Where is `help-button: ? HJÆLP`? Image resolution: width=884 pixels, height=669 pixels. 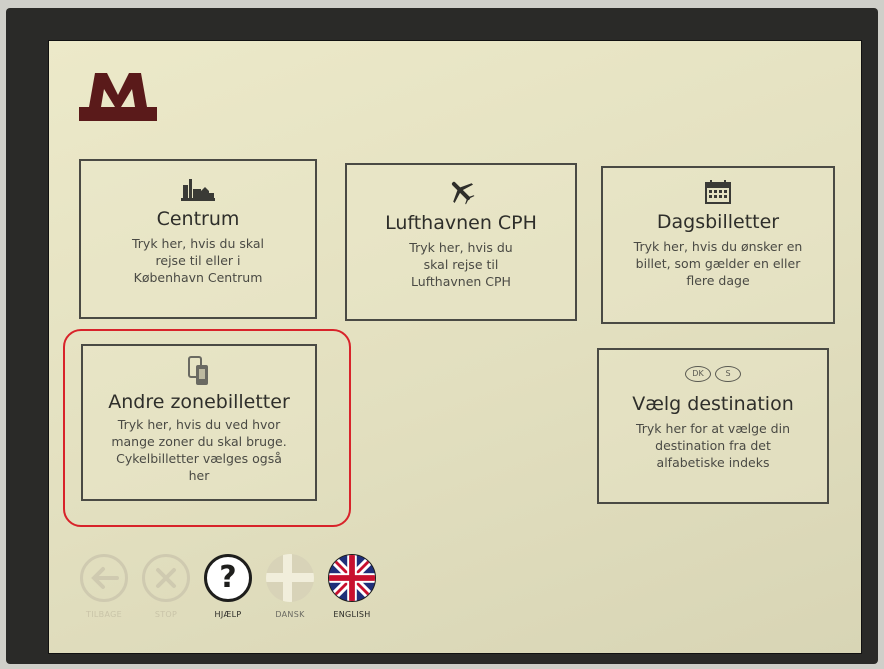 help-button: ? HJÆLP is located at coordinates (228, 586).